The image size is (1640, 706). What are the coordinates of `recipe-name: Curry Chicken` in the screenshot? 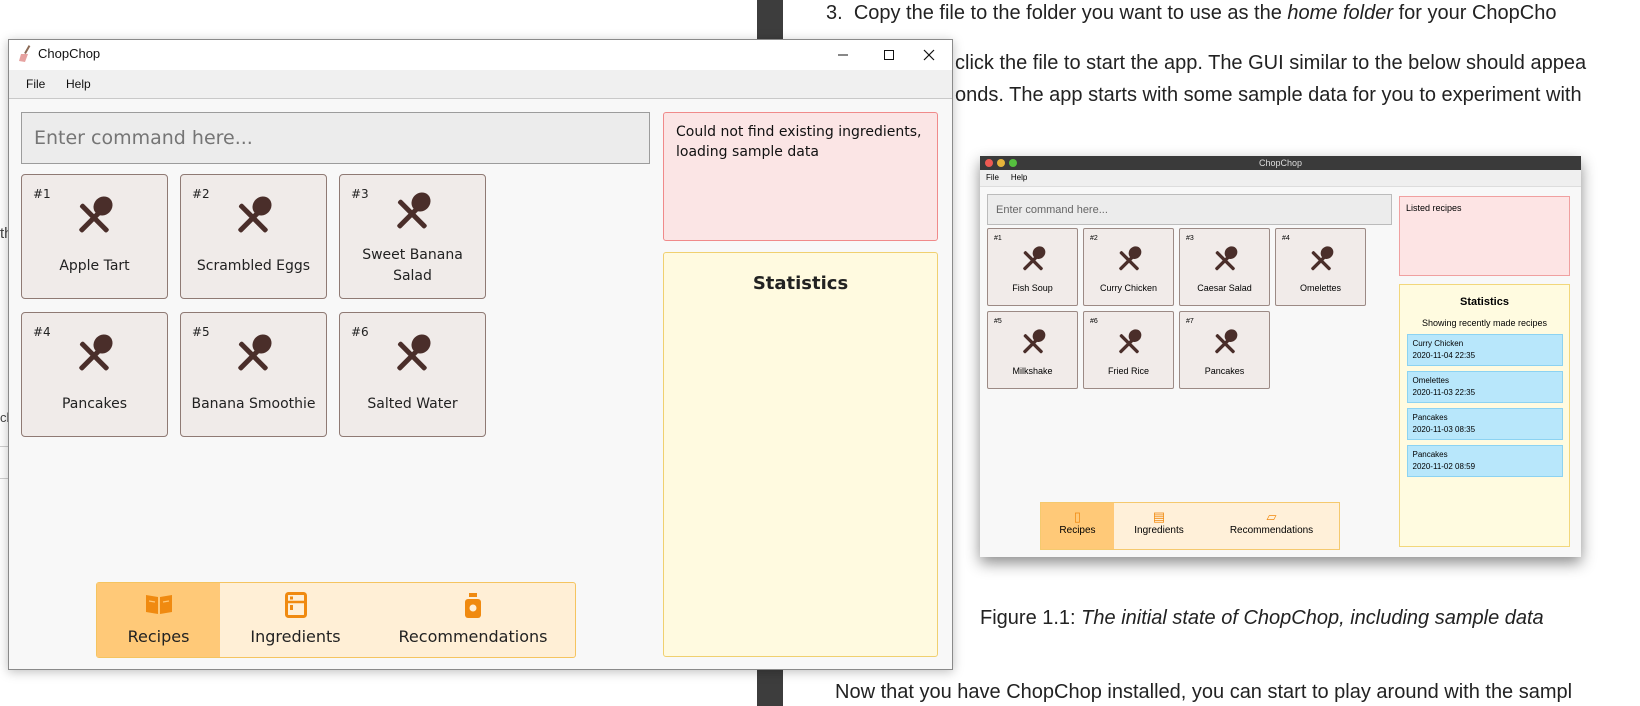 It's located at (1128, 288).